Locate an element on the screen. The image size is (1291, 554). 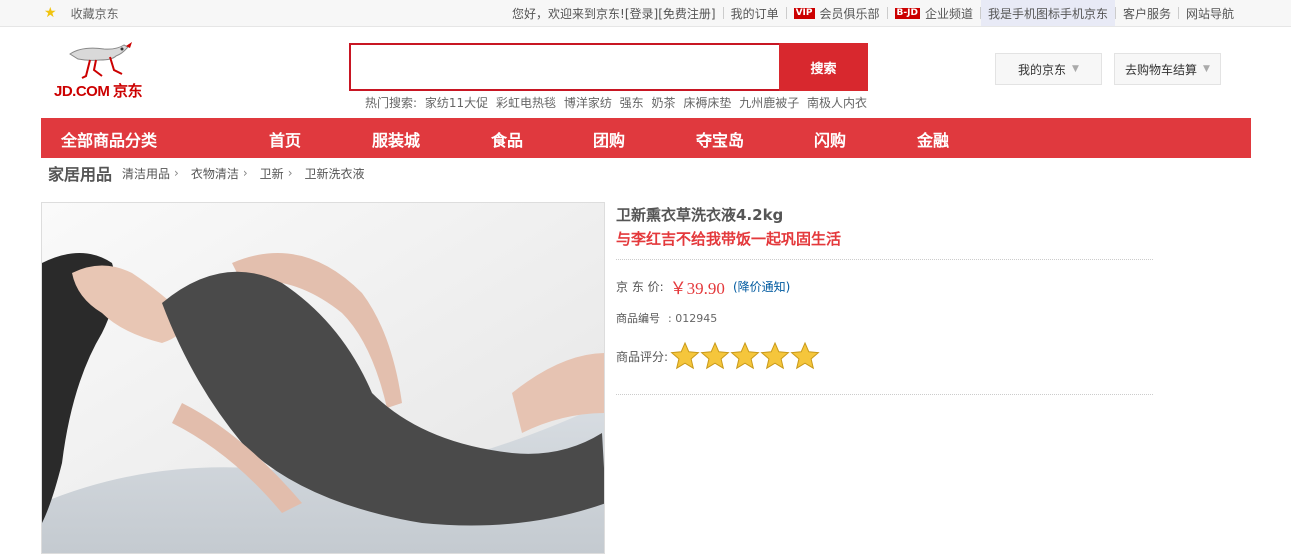
hot-keyword: 床褥床垫 is located at coordinates (707, 103).